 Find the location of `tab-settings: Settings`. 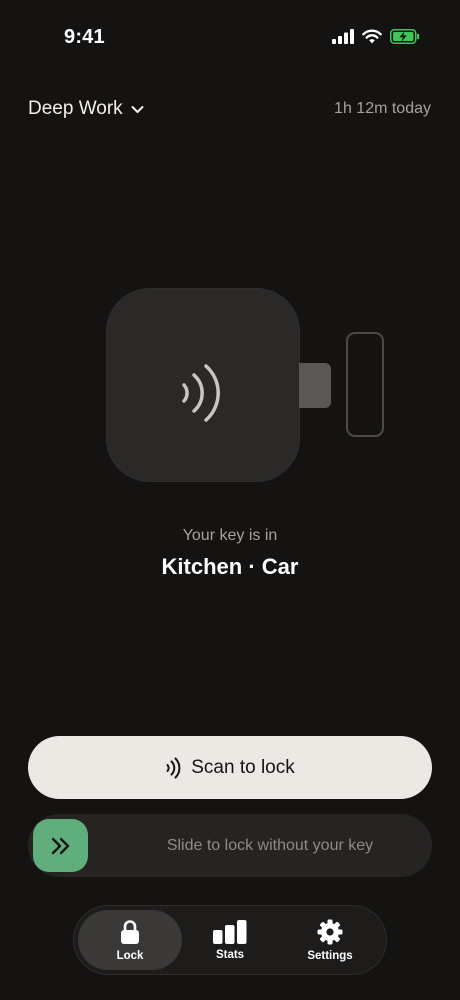

tab-settings: Settings is located at coordinates (330, 940).